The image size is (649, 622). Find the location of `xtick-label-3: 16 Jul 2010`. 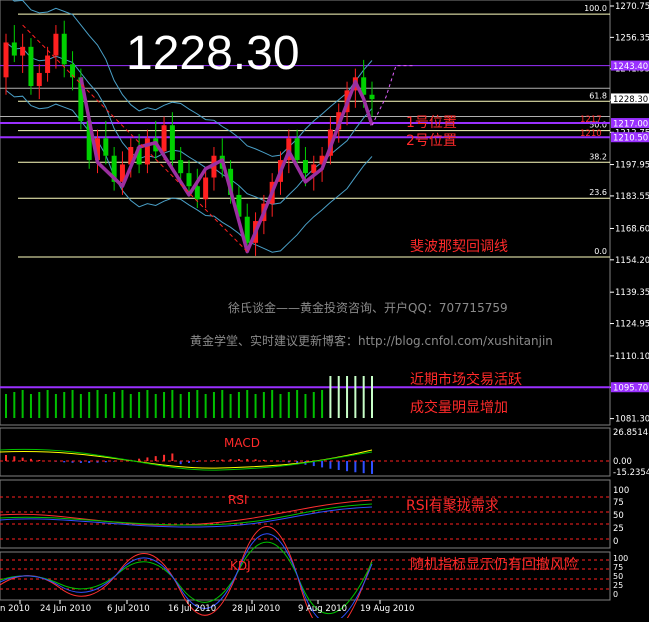

xtick-label-3: 16 Jul 2010 is located at coordinates (192, 609).